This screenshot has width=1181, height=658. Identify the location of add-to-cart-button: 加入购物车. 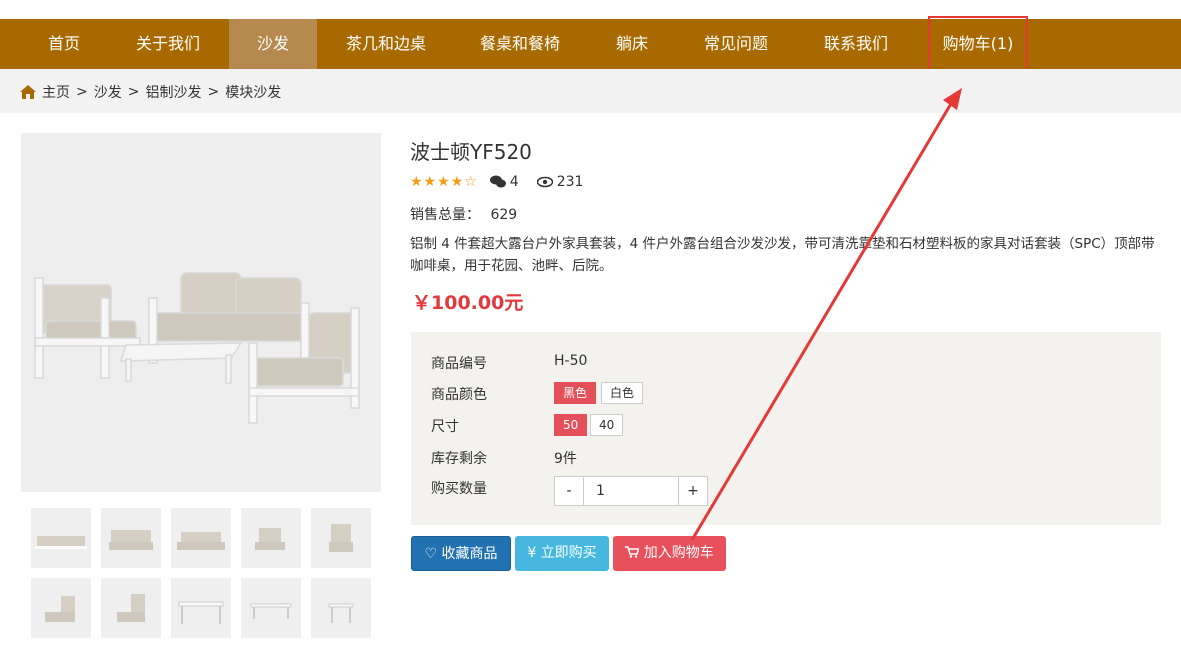
(669, 553).